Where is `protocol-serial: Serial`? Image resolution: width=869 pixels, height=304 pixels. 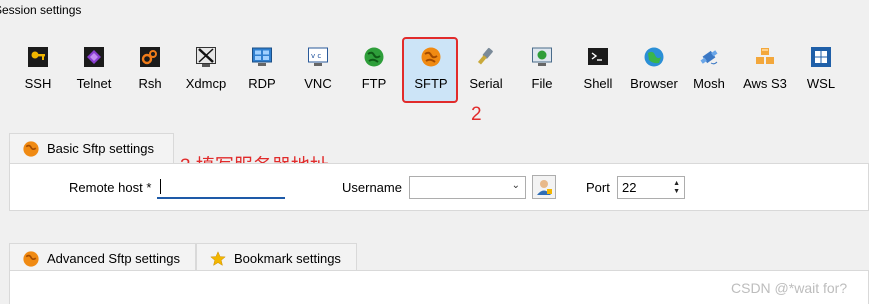
protocol-serial: Serial is located at coordinates (486, 73).